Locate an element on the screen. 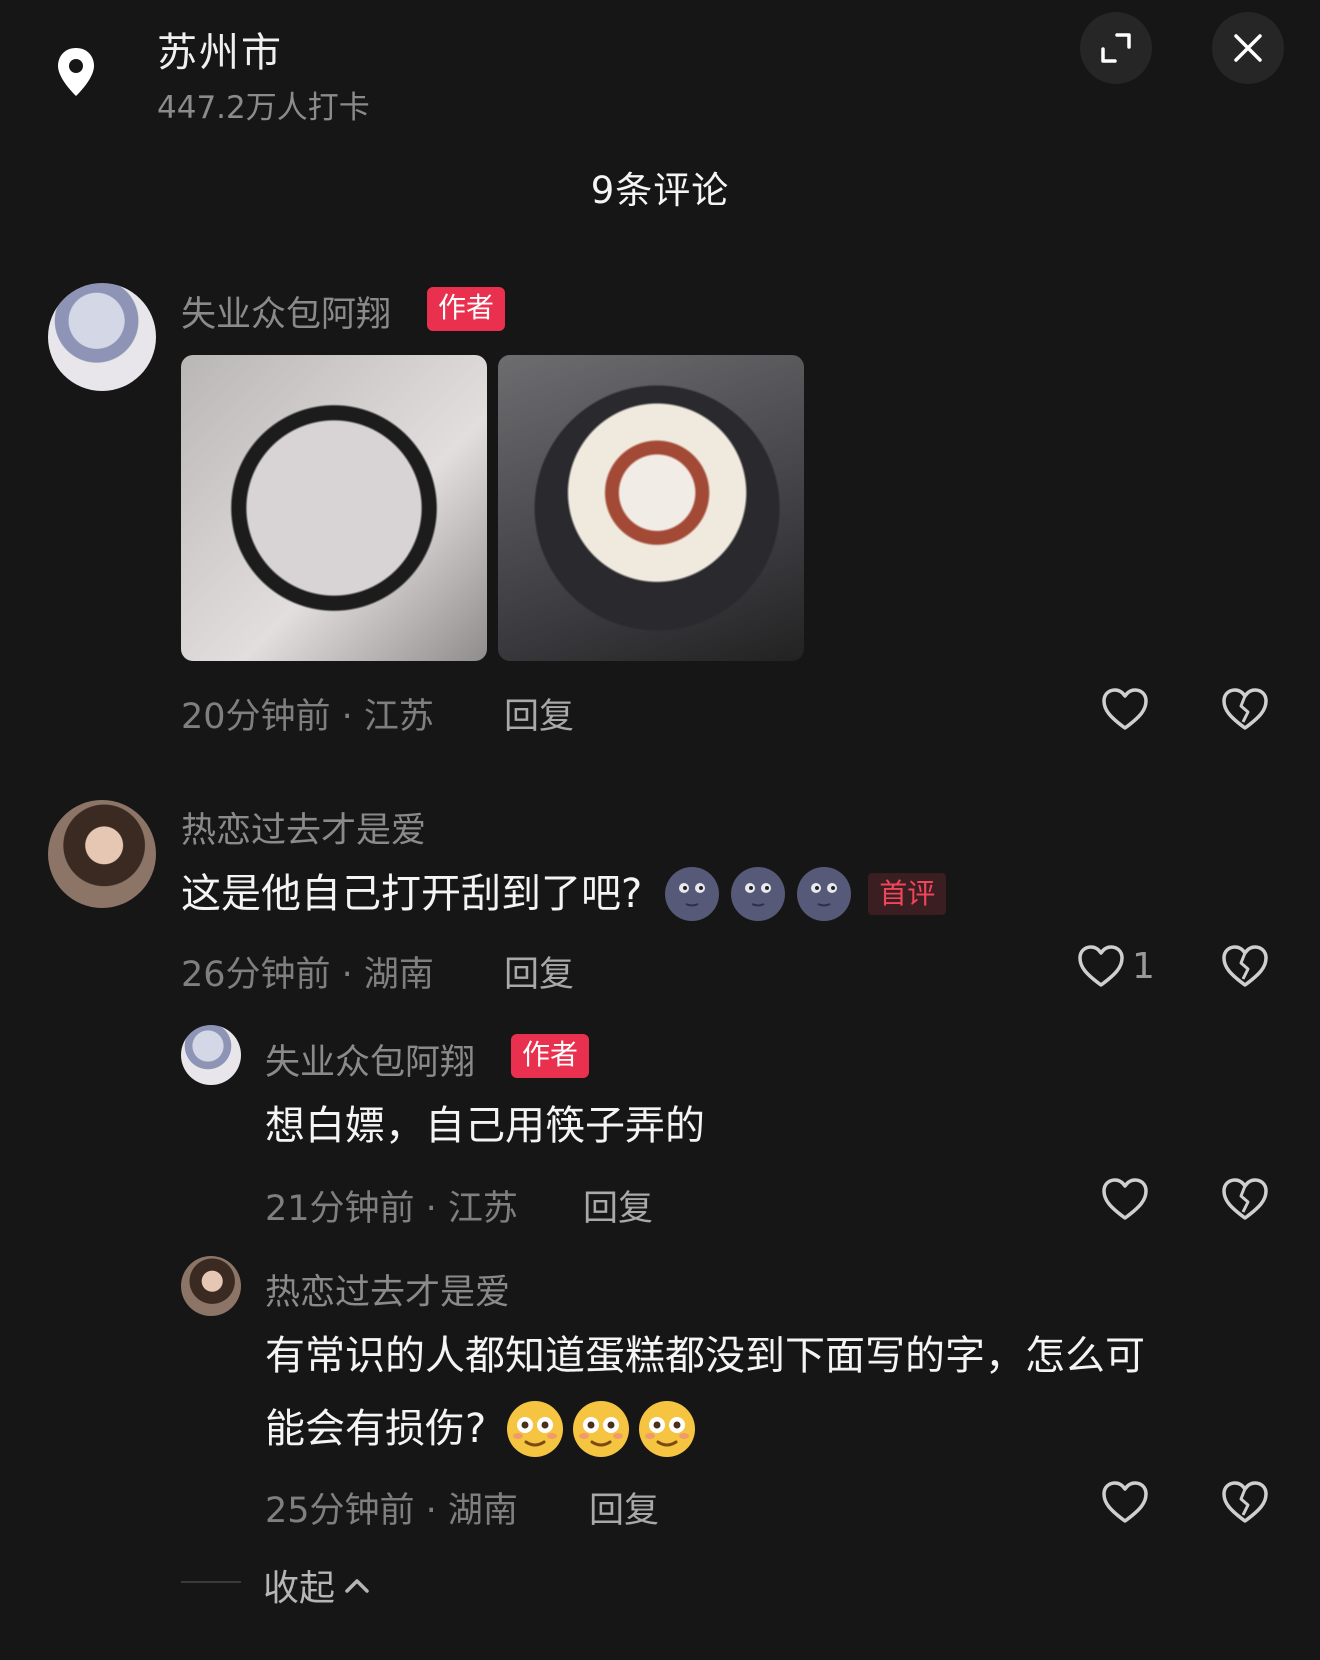 The width and height of the screenshot is (1320, 1660). close-button is located at coordinates (1248, 48).